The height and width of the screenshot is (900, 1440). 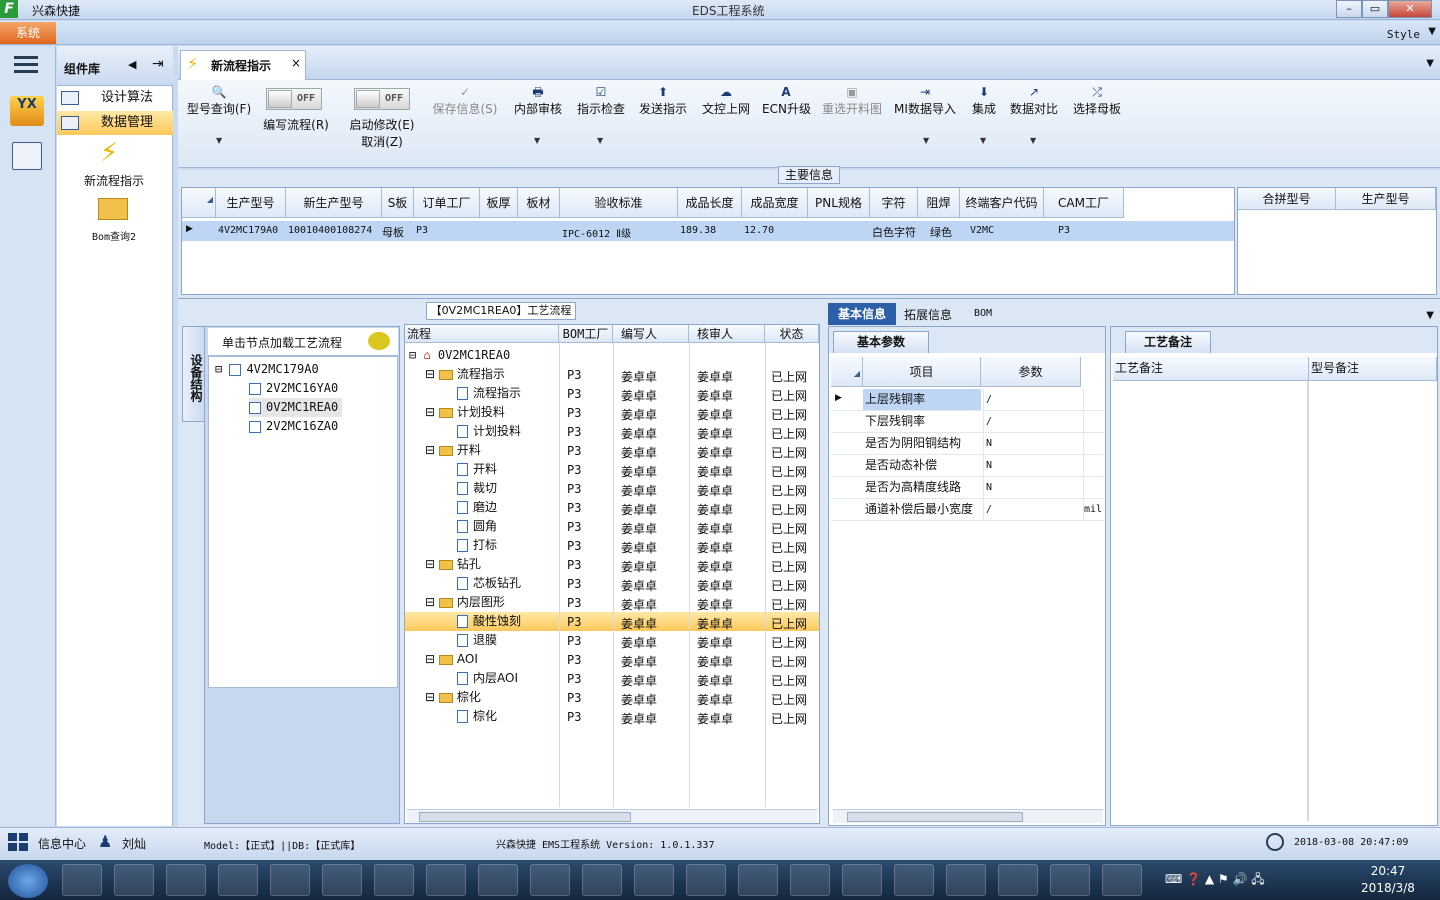 I want to click on info-center-link: 信息中心, so click(x=62, y=843).